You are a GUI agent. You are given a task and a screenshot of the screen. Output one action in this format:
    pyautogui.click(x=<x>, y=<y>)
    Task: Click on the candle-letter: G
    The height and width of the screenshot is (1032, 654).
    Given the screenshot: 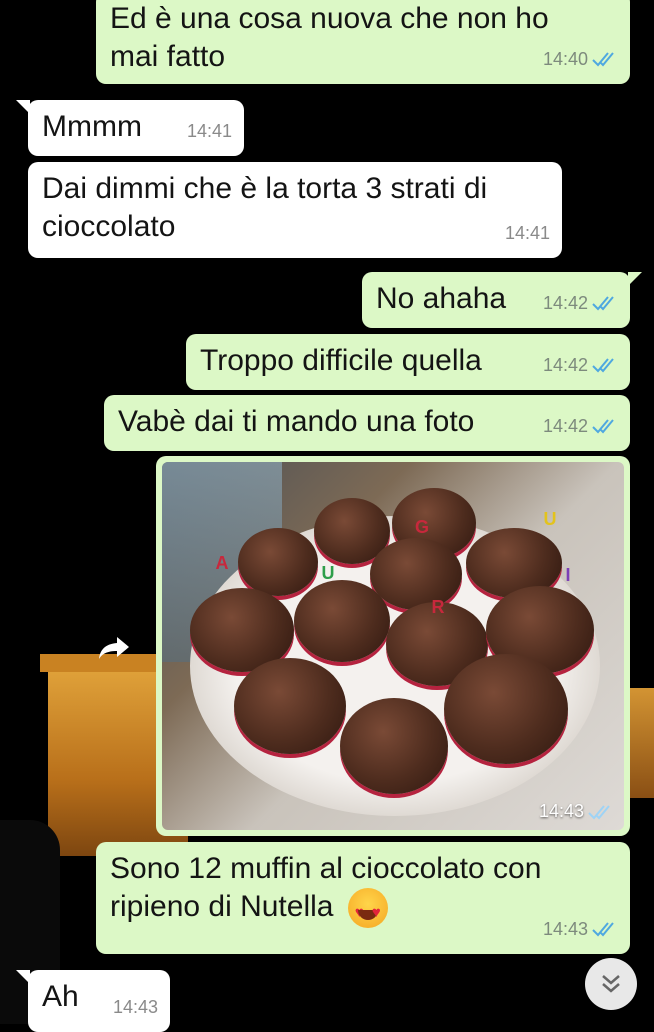 What is the action you would take?
    pyautogui.click(x=422, y=526)
    